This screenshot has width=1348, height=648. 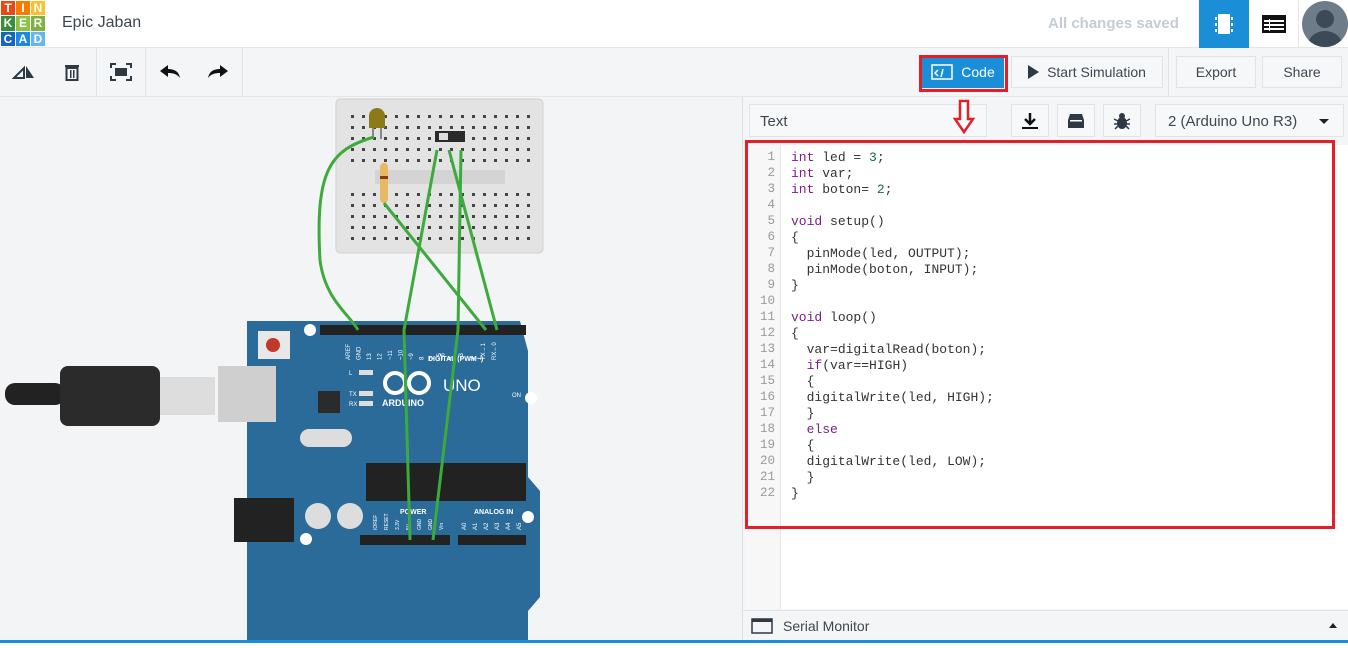 I want to click on capacitor, so click(x=318, y=516).